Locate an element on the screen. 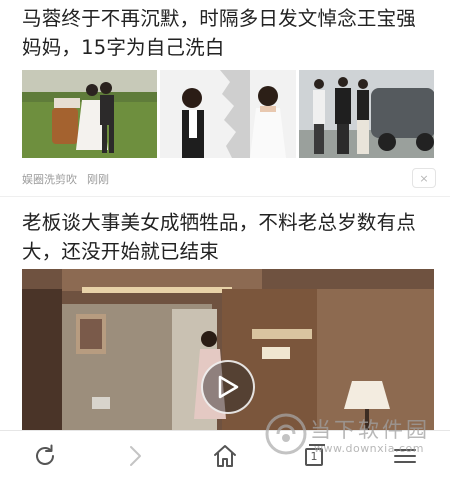  menu-button is located at coordinates (405, 456).